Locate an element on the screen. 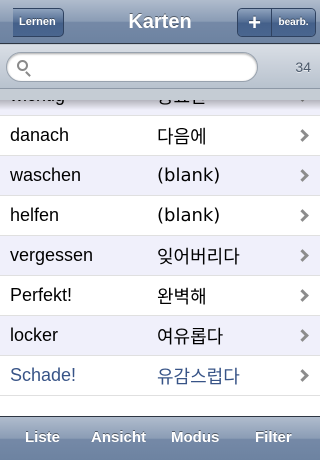  list-item: waschen (blank) is located at coordinates (160, 176).